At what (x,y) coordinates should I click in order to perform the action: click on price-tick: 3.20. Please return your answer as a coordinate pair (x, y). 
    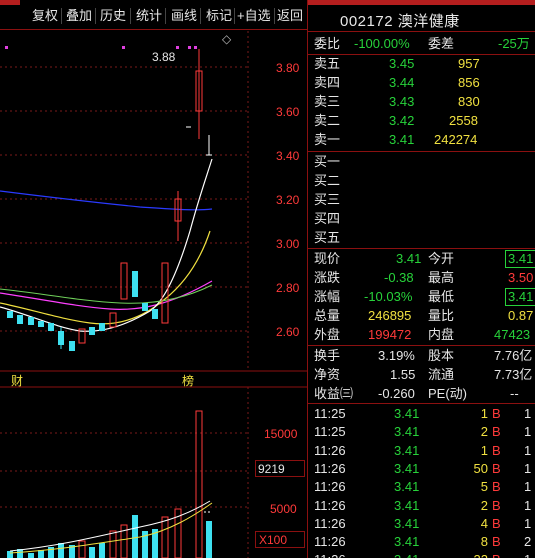
    Looking at the image, I should click on (288, 200).